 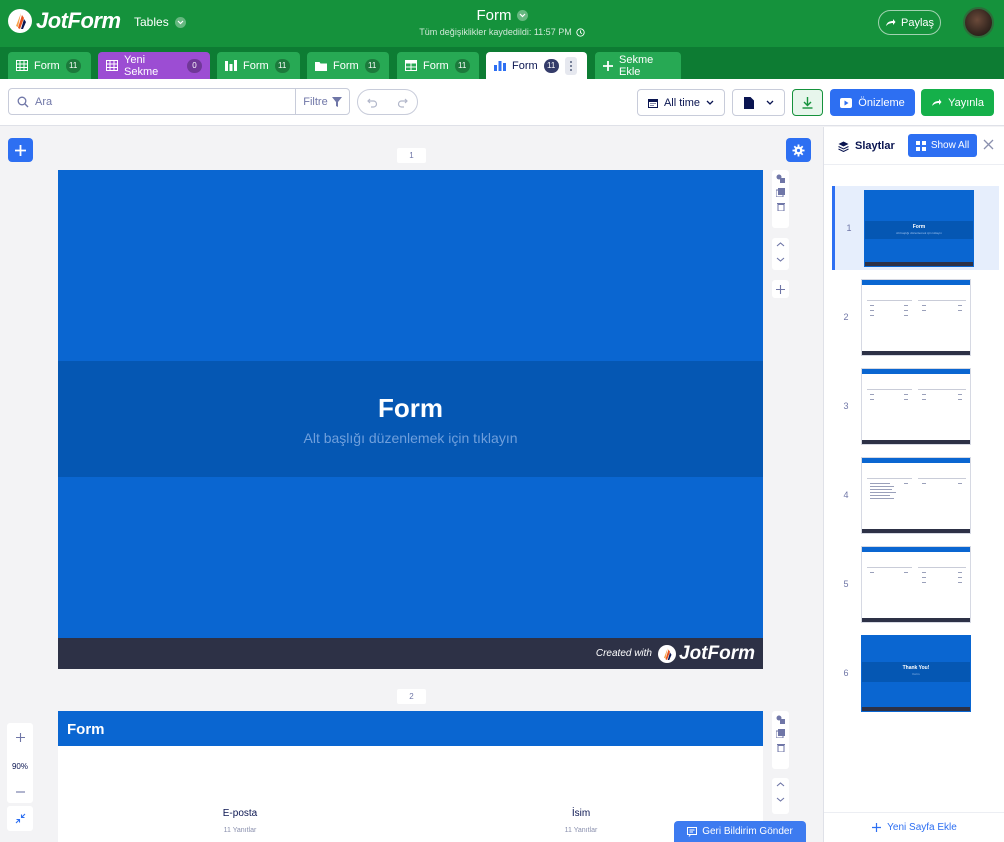 I want to click on calendar-icon, so click(x=652, y=103).